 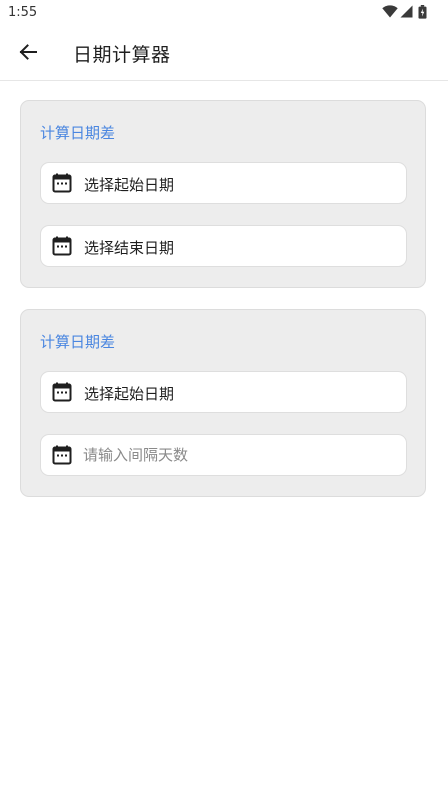 What do you see at coordinates (224, 13) in the screenshot?
I see `status-bar: 1:55` at bounding box center [224, 13].